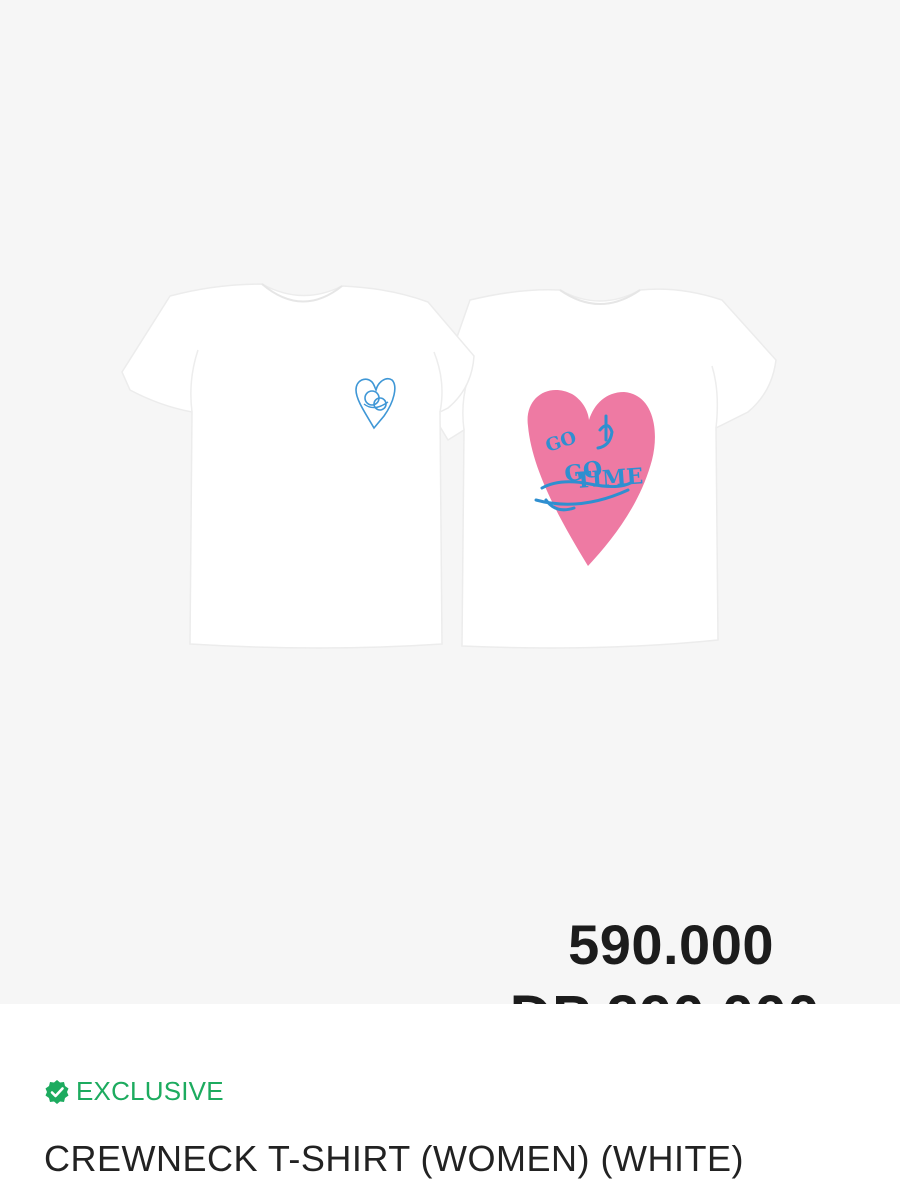  I want to click on tshirt-front, so click(298, 466).